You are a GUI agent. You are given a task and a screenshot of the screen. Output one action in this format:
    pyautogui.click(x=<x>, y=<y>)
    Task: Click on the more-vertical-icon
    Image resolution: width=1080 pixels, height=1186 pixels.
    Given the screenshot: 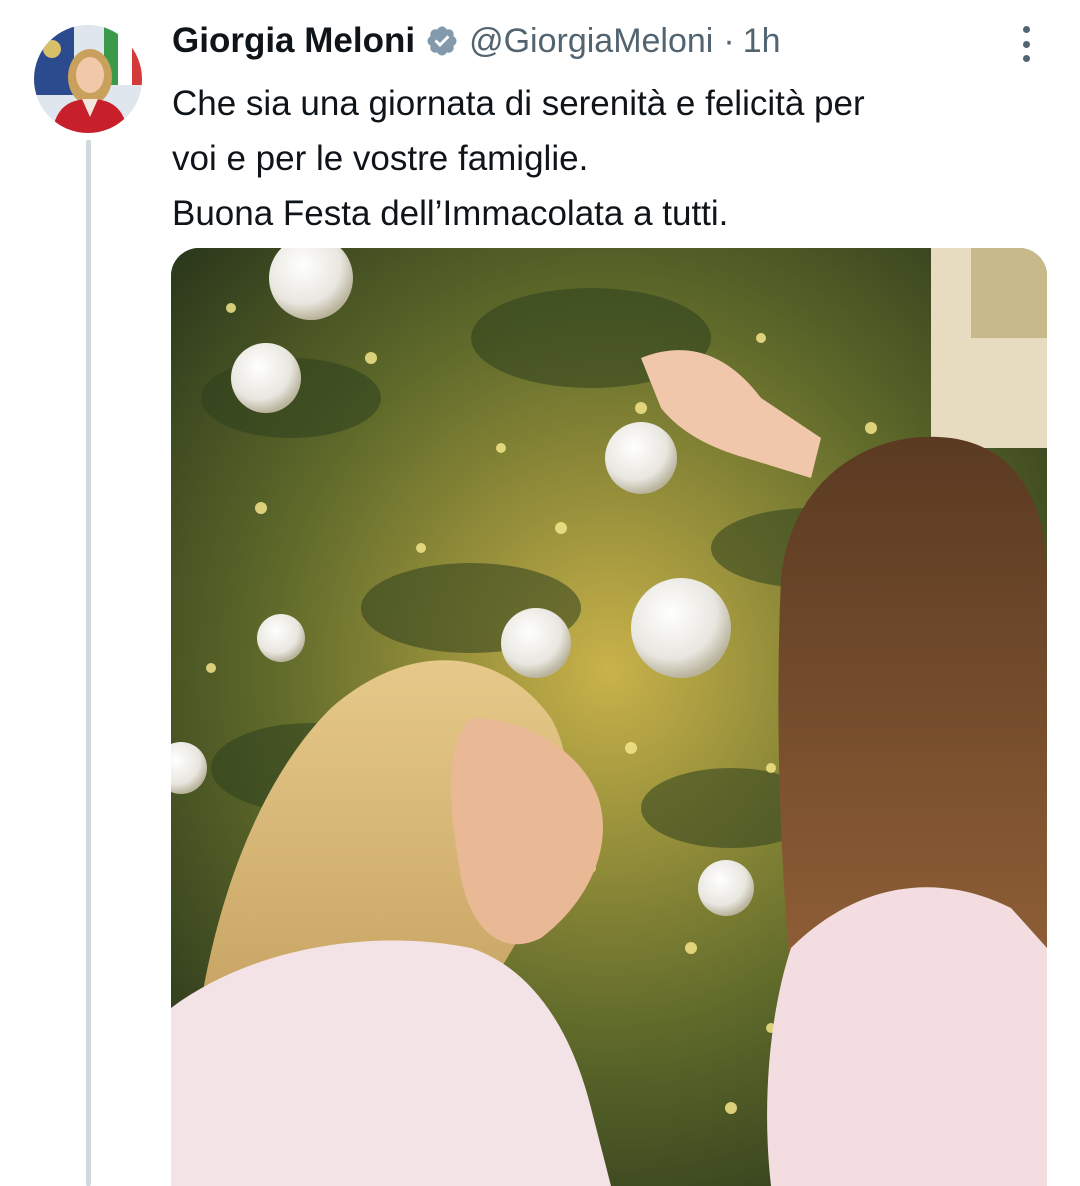 What is the action you would take?
    pyautogui.click(x=1026, y=44)
    